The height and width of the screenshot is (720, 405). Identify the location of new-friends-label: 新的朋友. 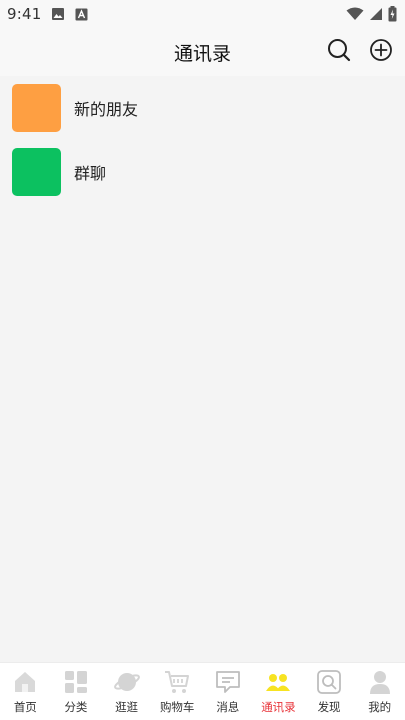
(106, 109).